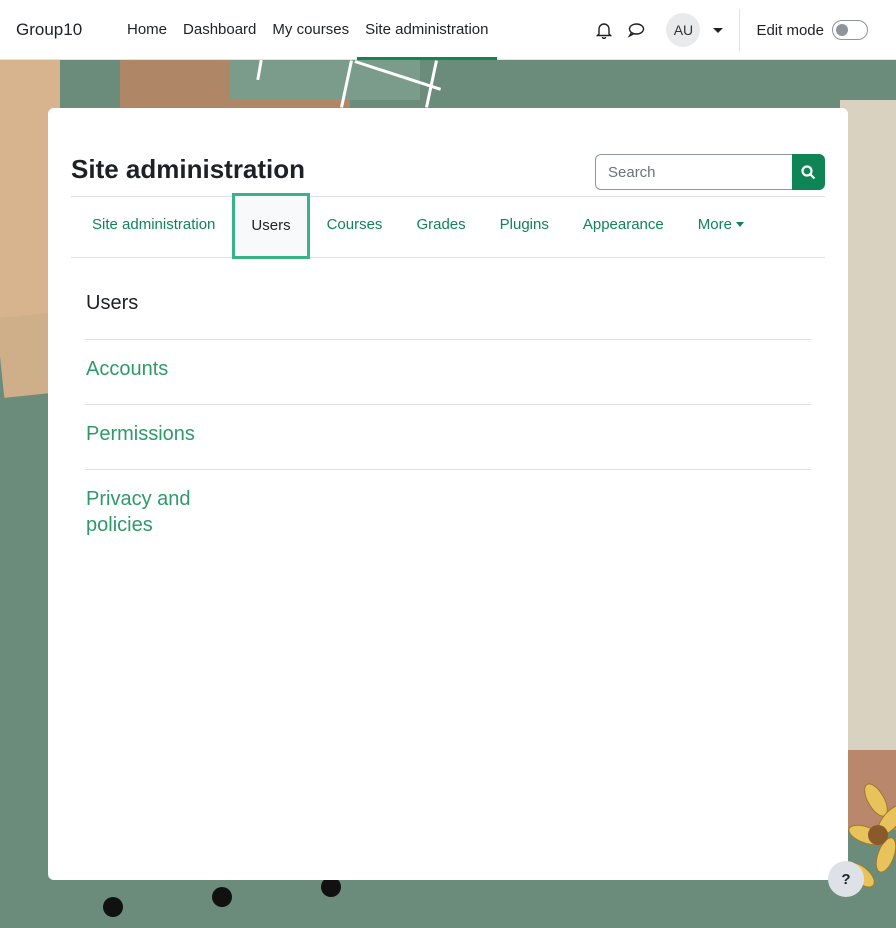  I want to click on chevron-down-icon, so click(739, 224).